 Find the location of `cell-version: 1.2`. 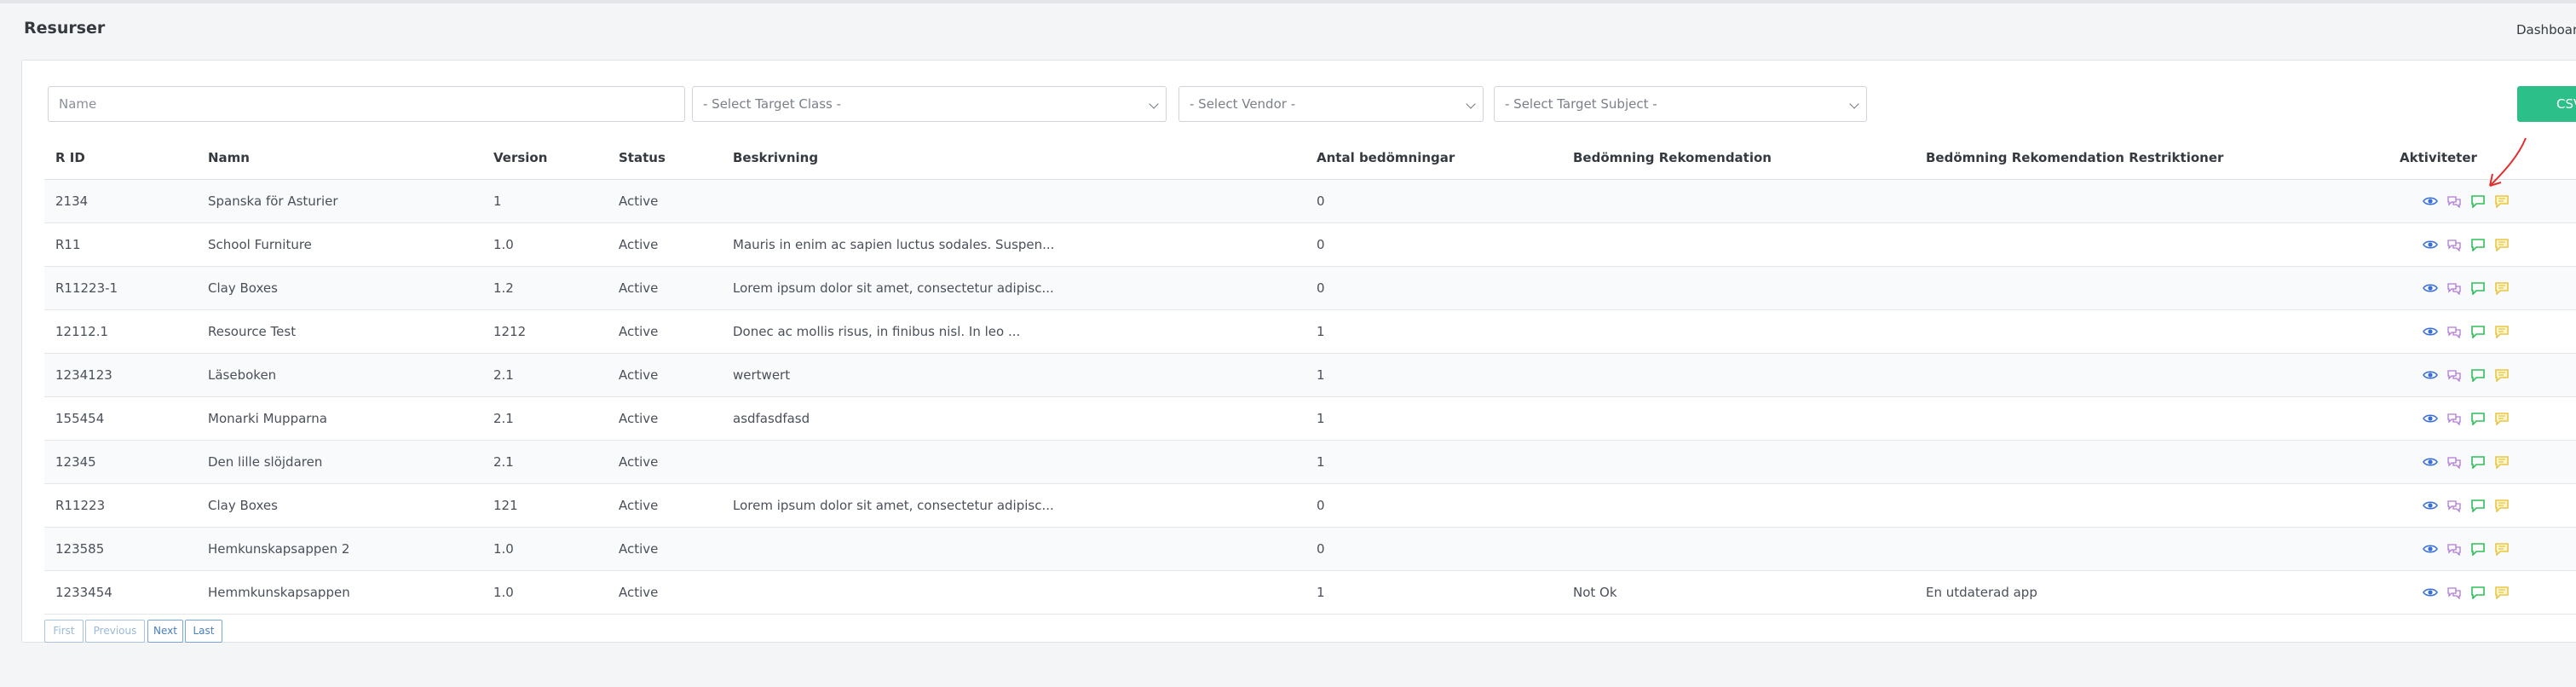

cell-version: 1.2 is located at coordinates (545, 288).